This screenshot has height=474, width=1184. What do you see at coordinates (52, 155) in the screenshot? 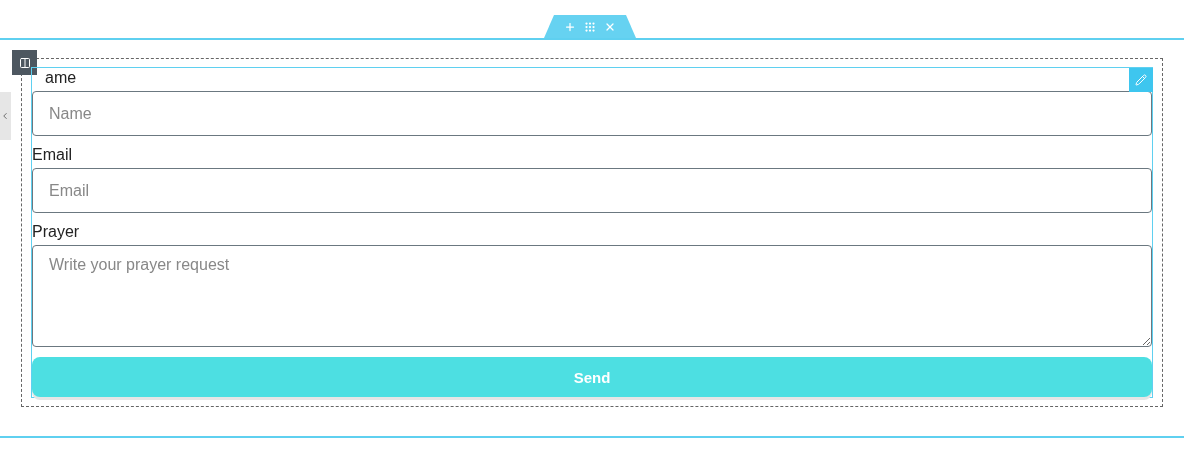
I see `field-label: Email` at bounding box center [52, 155].